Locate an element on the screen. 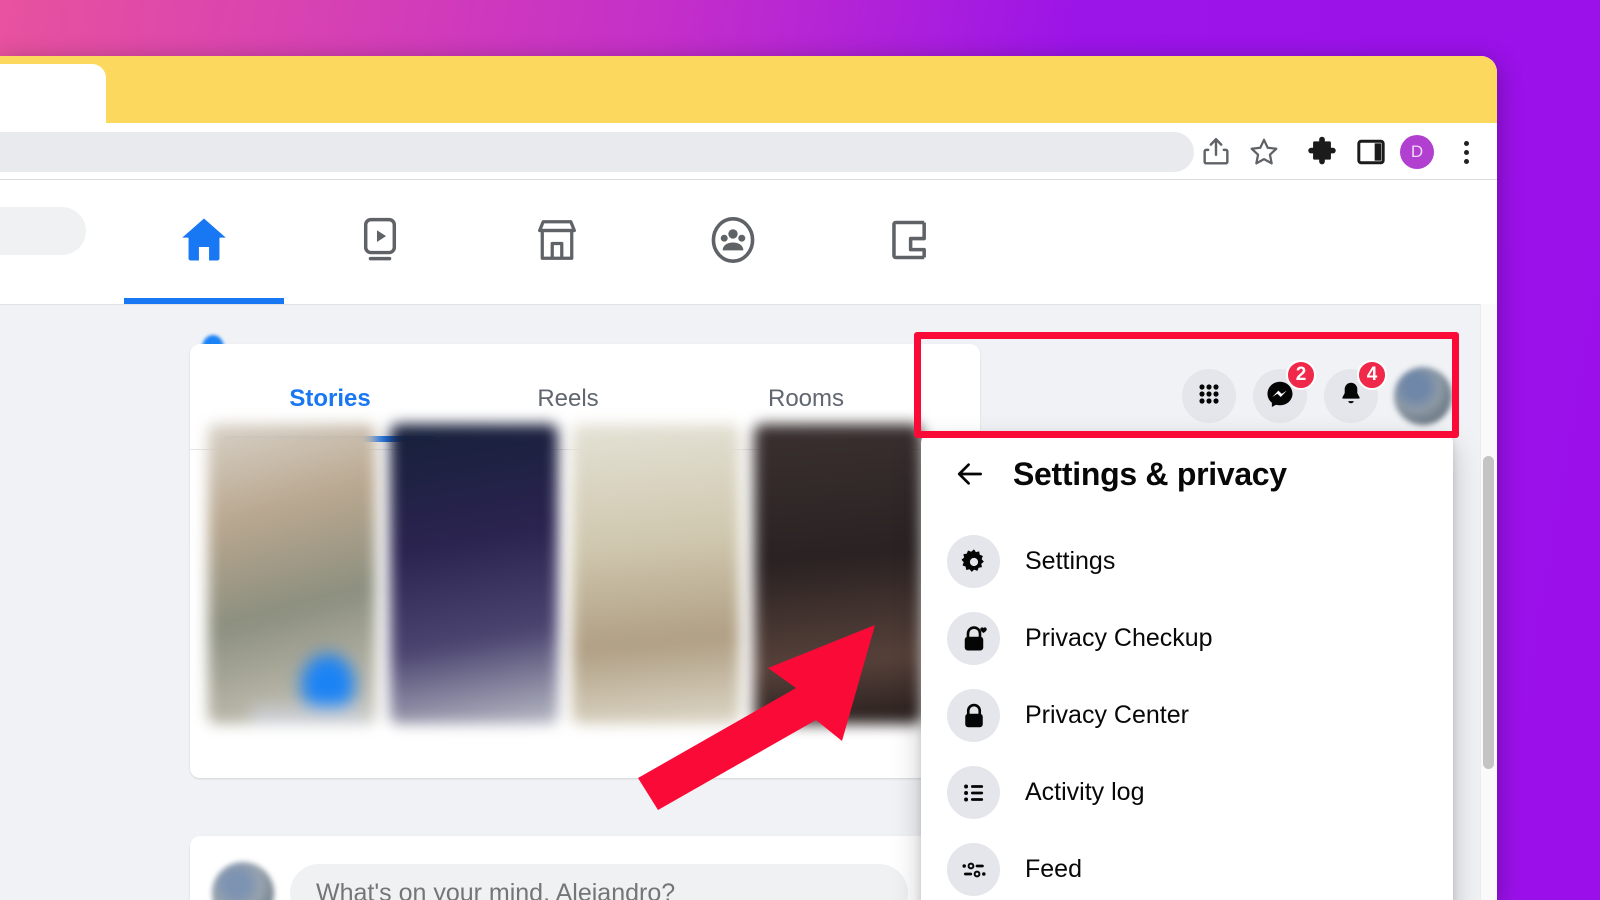  arrow-left-icon is located at coordinates (970, 474).